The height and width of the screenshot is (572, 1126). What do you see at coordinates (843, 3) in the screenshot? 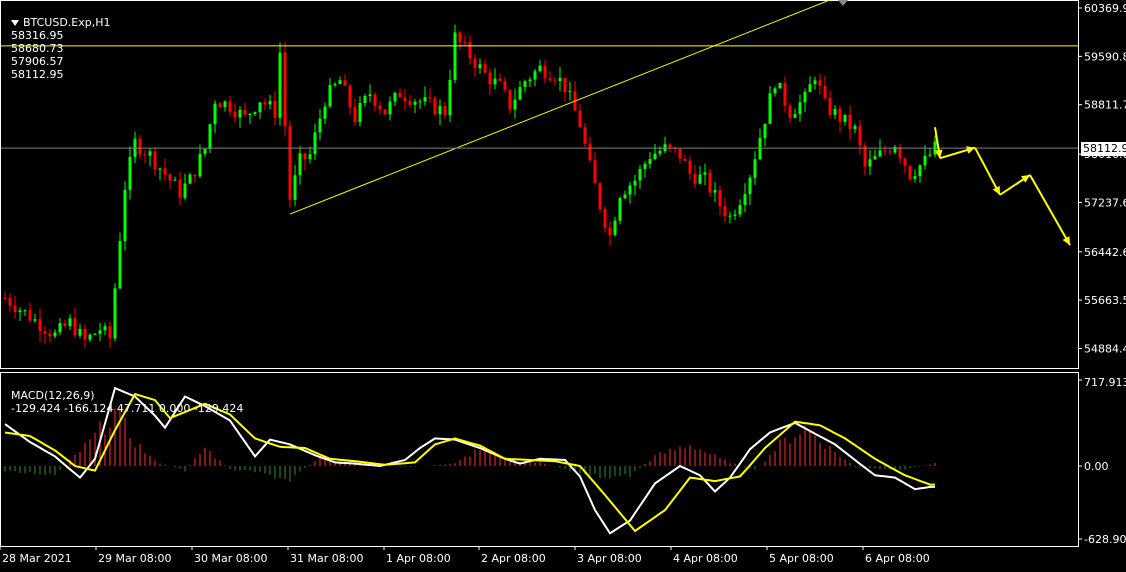
I see `shift-marker-icon` at bounding box center [843, 3].